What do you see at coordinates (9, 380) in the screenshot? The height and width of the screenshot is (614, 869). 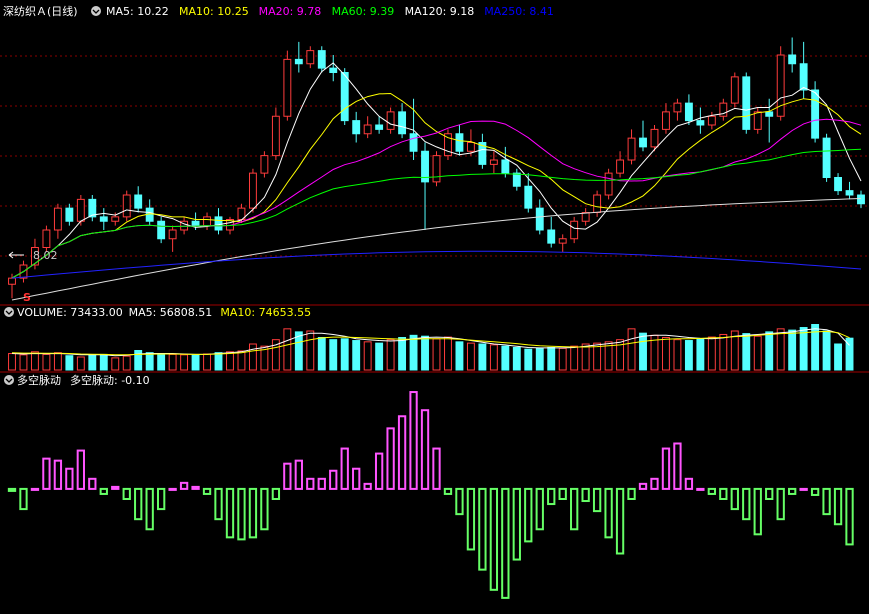 I see `indicator-toggle-icon` at bounding box center [9, 380].